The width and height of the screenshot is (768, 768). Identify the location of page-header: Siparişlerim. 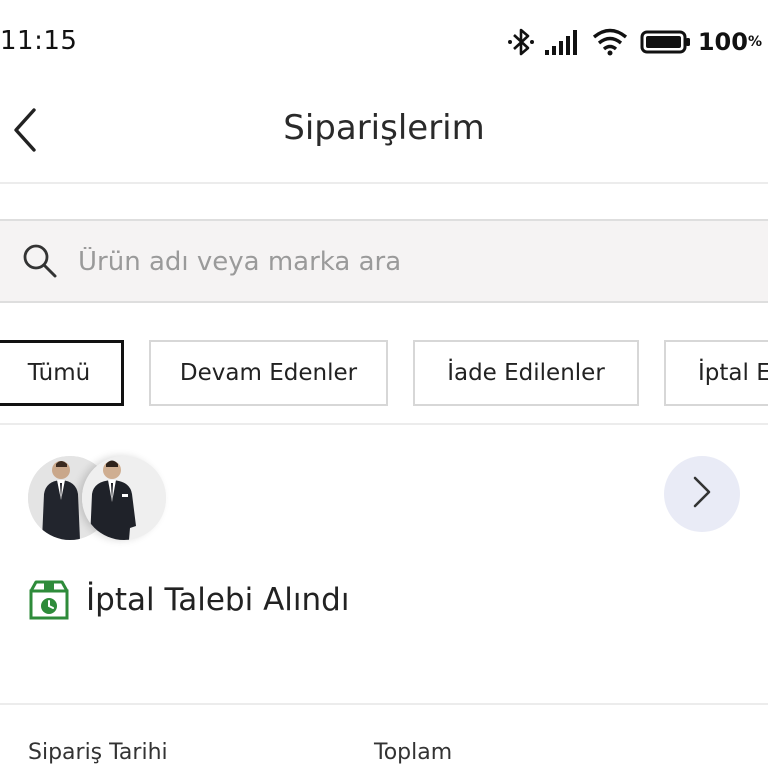
(384, 134).